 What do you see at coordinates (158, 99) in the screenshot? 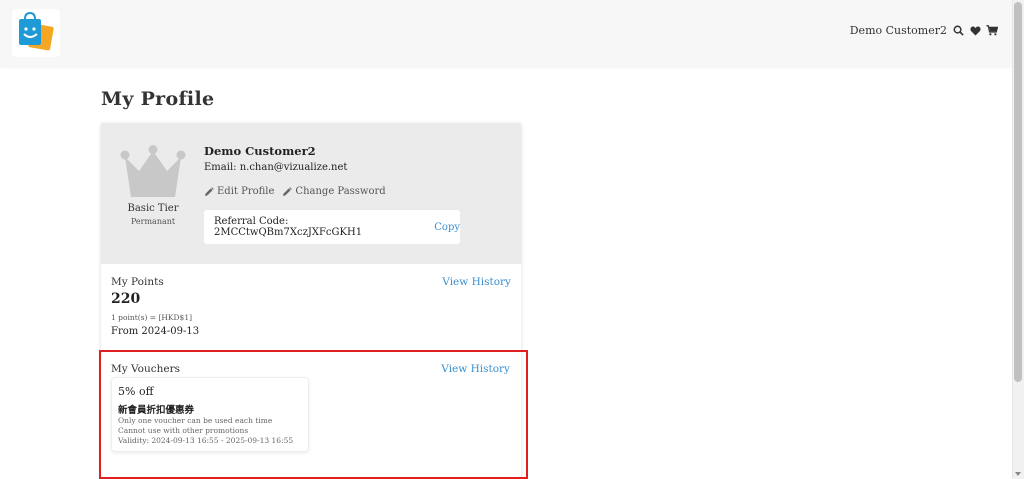
I see `page-title: My Profile` at bounding box center [158, 99].